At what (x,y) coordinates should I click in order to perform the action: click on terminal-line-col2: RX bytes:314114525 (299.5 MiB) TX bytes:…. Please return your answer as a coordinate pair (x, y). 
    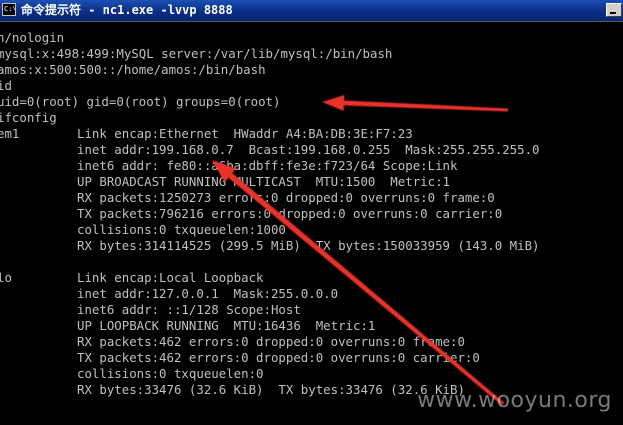
    Looking at the image, I should click on (308, 245).